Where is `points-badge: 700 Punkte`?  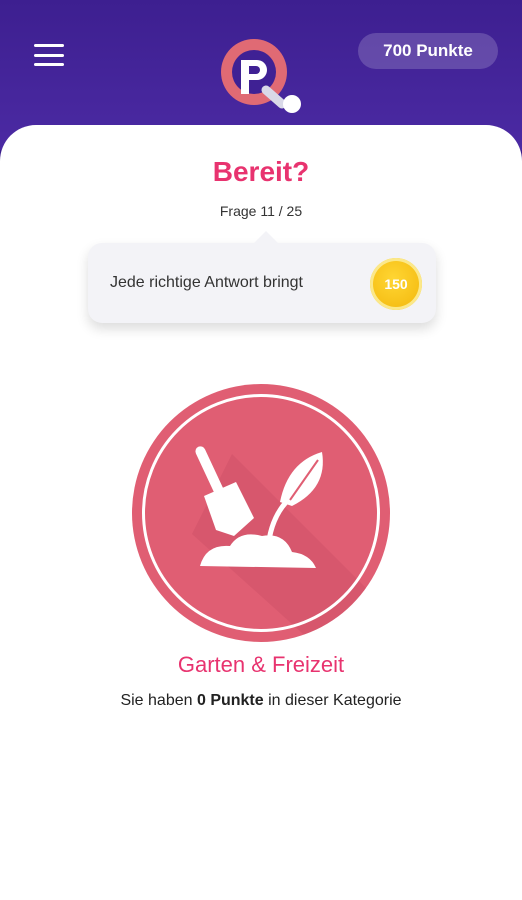 points-badge: 700 Punkte is located at coordinates (428, 51).